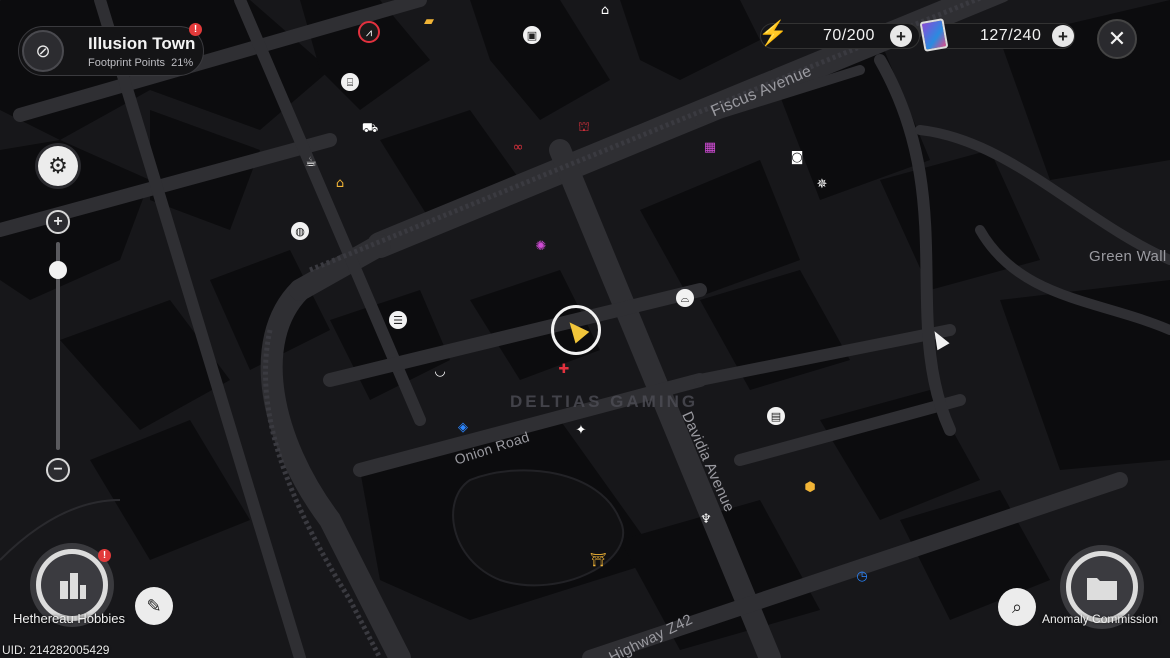 Image resolution: width=1170 pixels, height=658 pixels. Describe the element at coordinates (604, 401) in the screenshot. I see `watermark: DELTIAS GAMING` at that location.